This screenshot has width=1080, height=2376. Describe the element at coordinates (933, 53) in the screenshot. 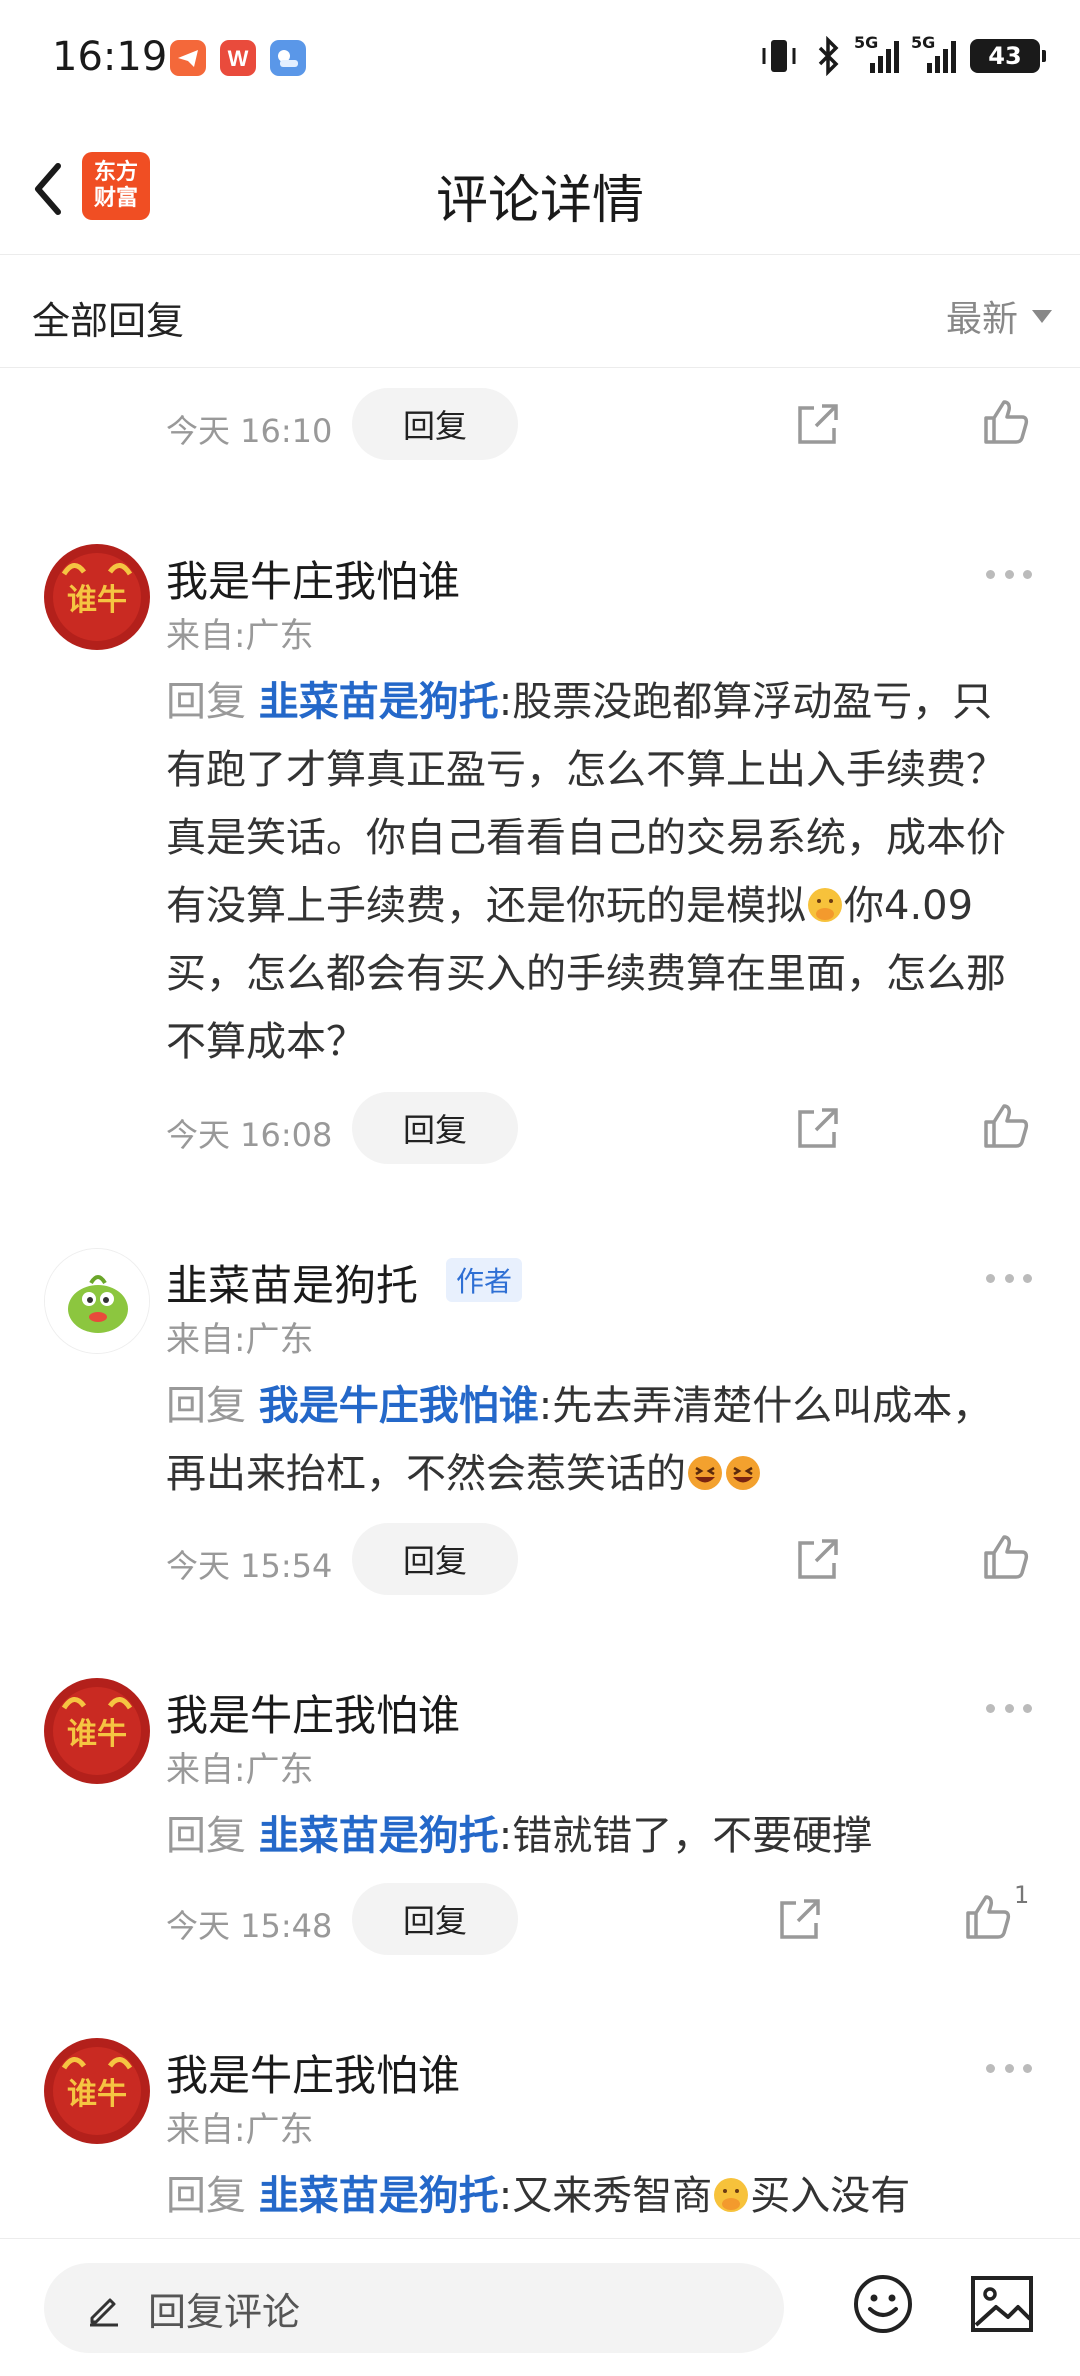

I see `signal-2-icon: 5G` at that location.